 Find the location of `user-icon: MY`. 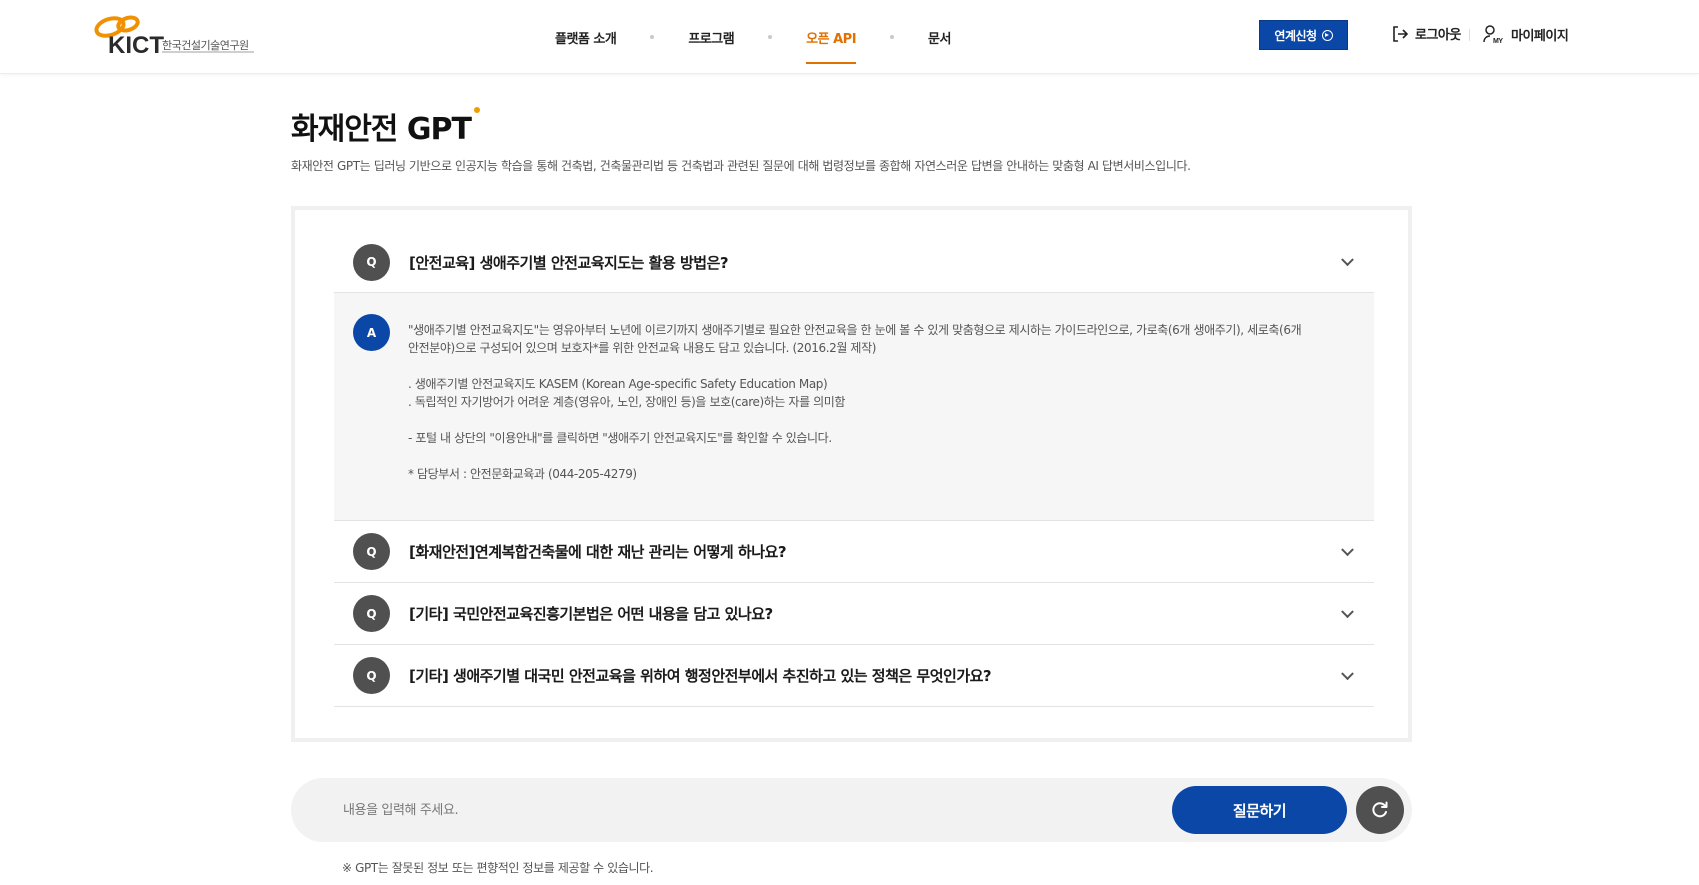

user-icon: MY is located at coordinates (1493, 34).